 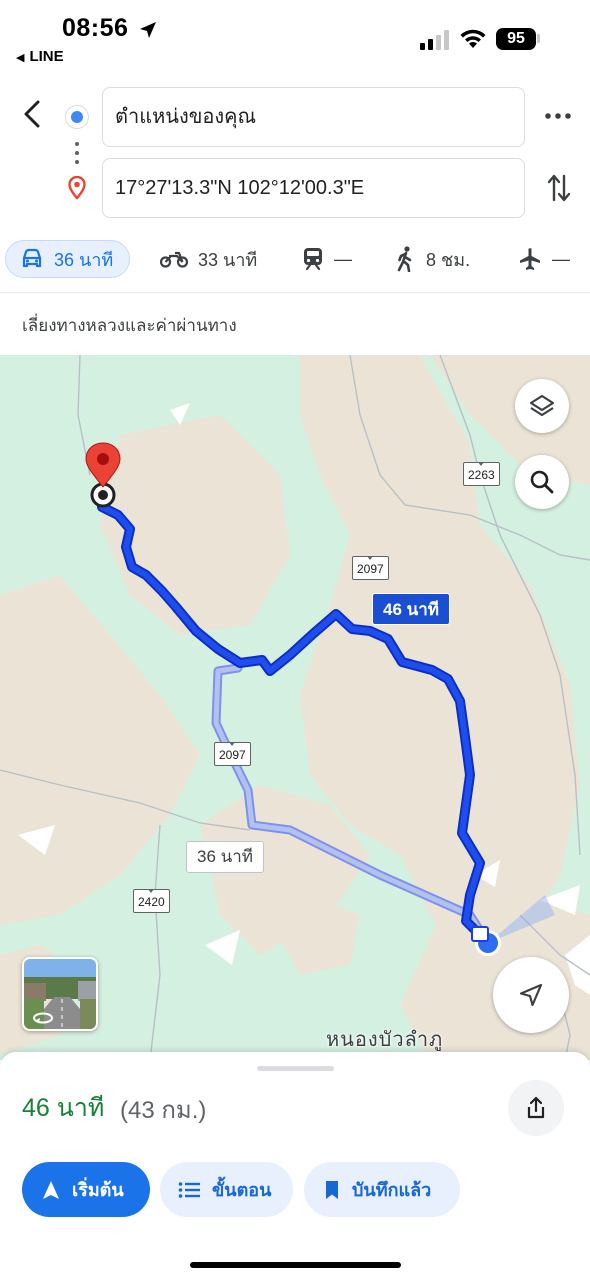 I want to click on route-duration: 46 นาที, so click(x=63, y=1108).